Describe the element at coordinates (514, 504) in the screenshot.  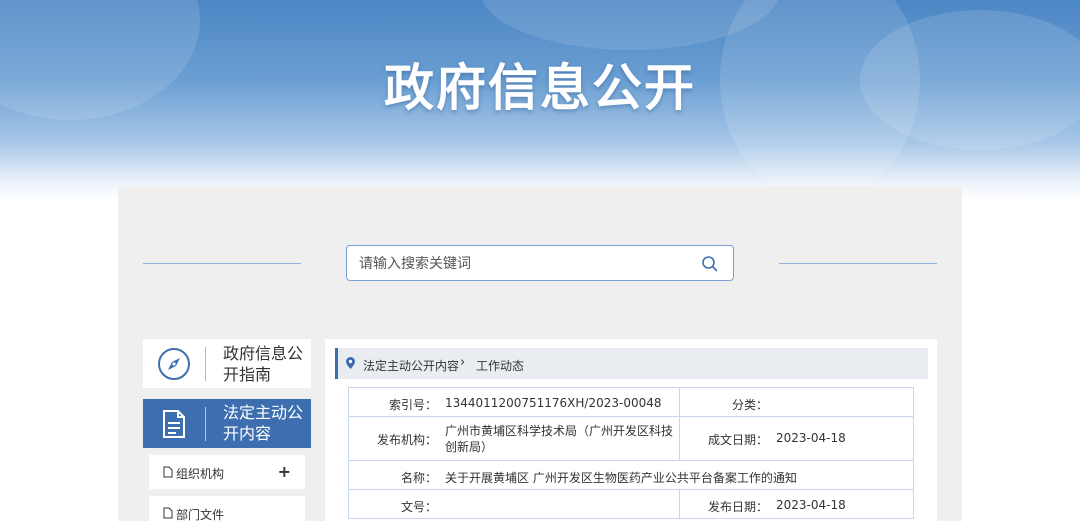
I see `table-cell: 文号：` at that location.